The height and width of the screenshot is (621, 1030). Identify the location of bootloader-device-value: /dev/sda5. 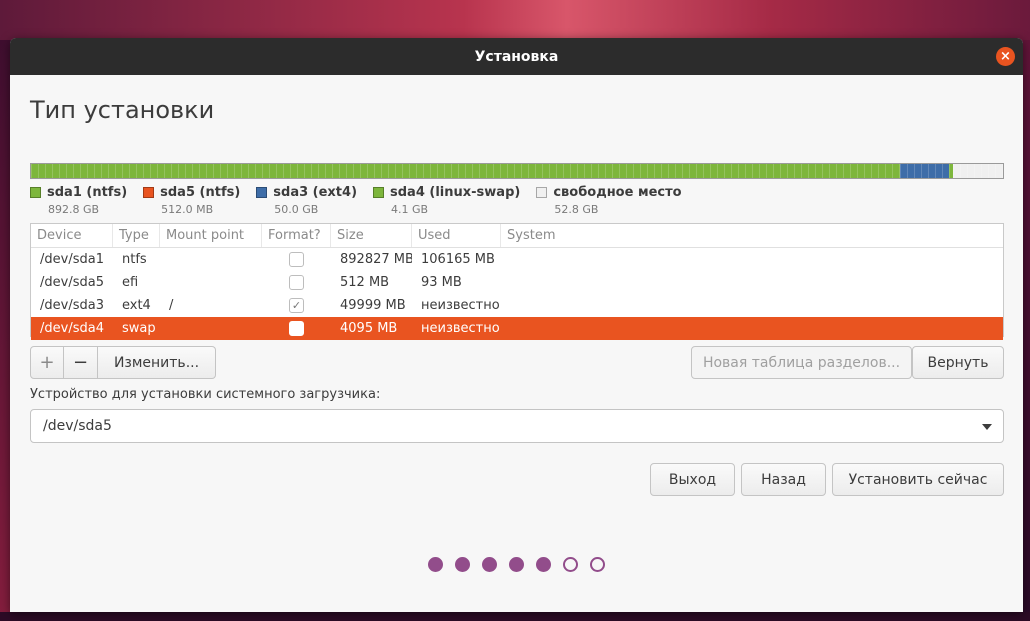
(77, 426).